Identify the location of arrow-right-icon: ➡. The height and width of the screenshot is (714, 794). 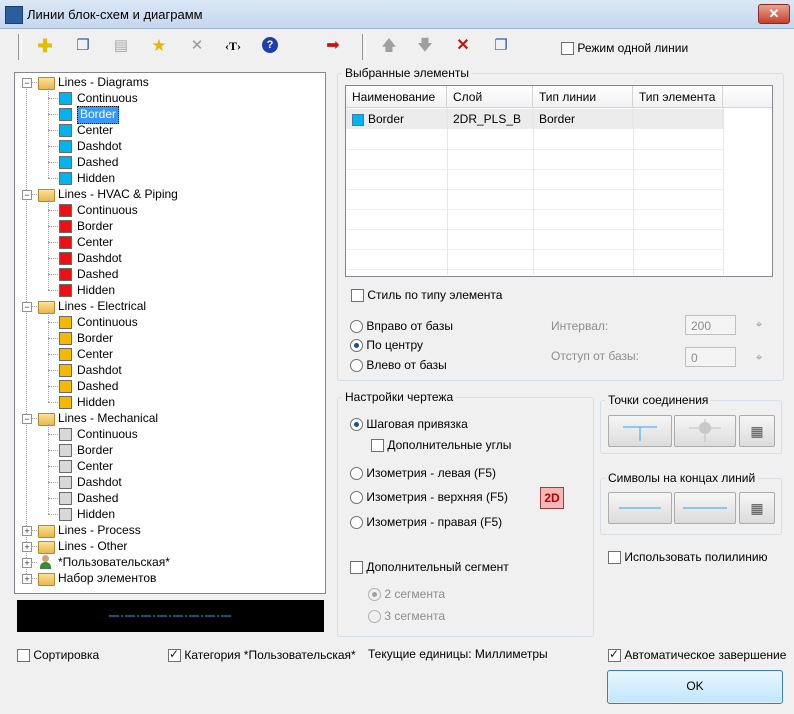
(333, 46).